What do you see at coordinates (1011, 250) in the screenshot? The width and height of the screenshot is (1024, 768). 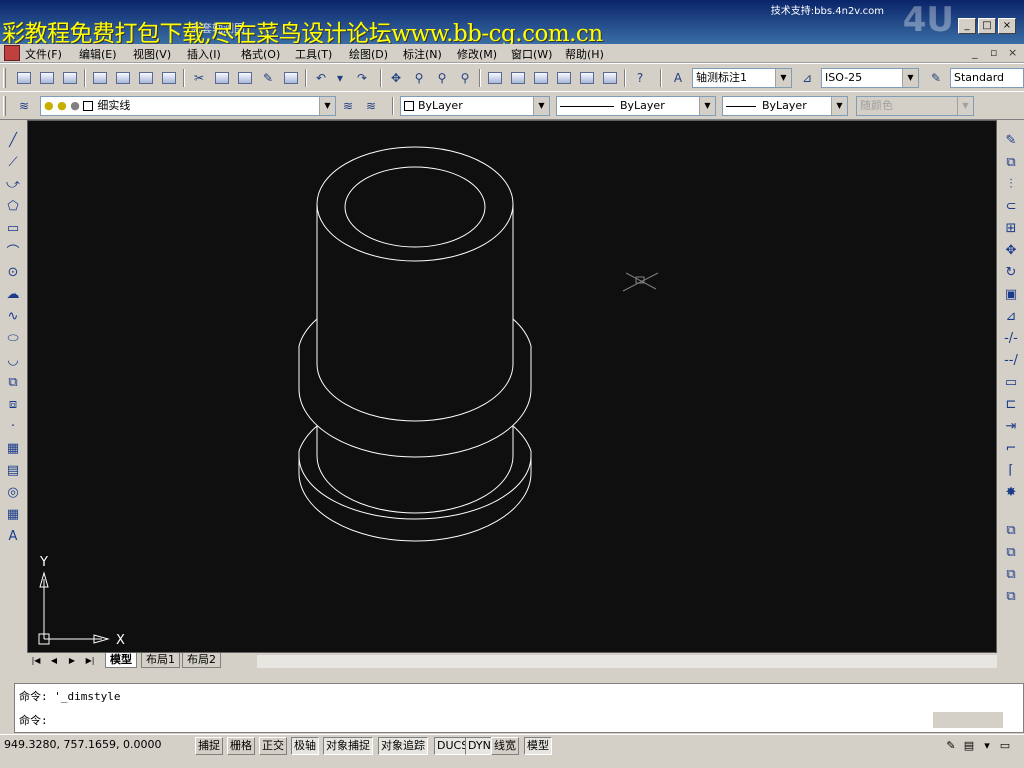 I see `move-icon: ✥` at bounding box center [1011, 250].